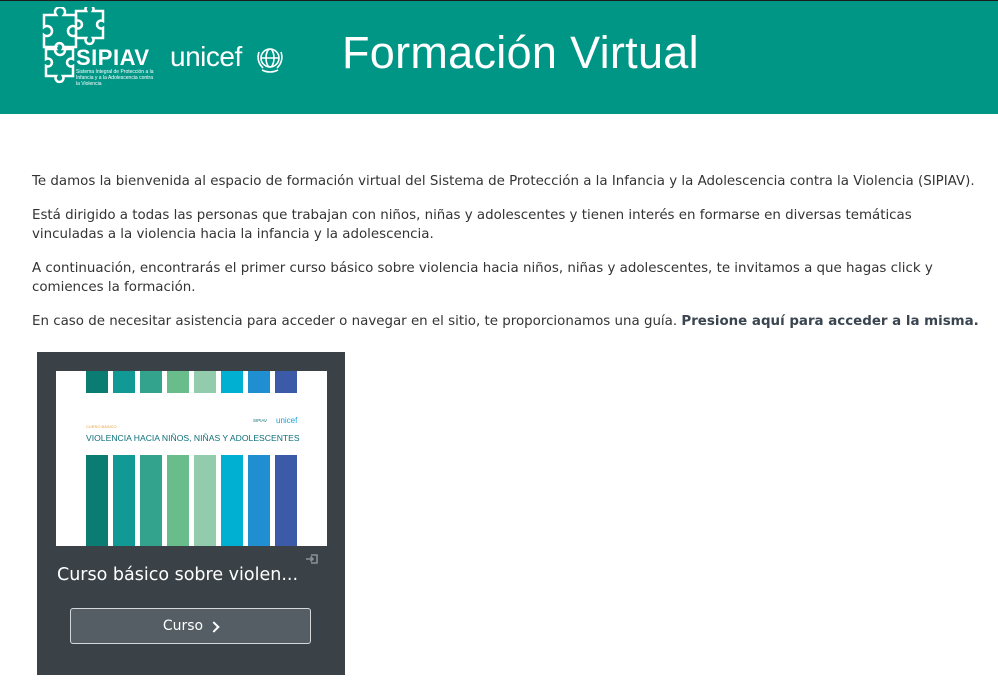 Image resolution: width=998 pixels, height=687 pixels. Describe the element at coordinates (520, 52) in the screenshot. I see `page-title: Formación Virtual` at that location.